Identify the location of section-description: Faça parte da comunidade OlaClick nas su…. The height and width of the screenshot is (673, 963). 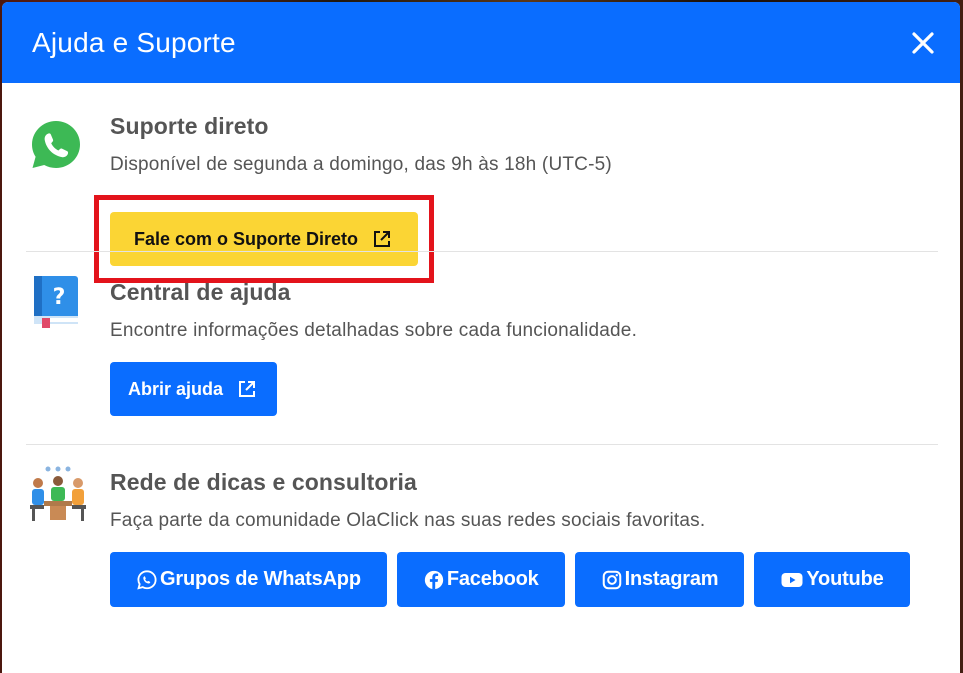
(408, 520).